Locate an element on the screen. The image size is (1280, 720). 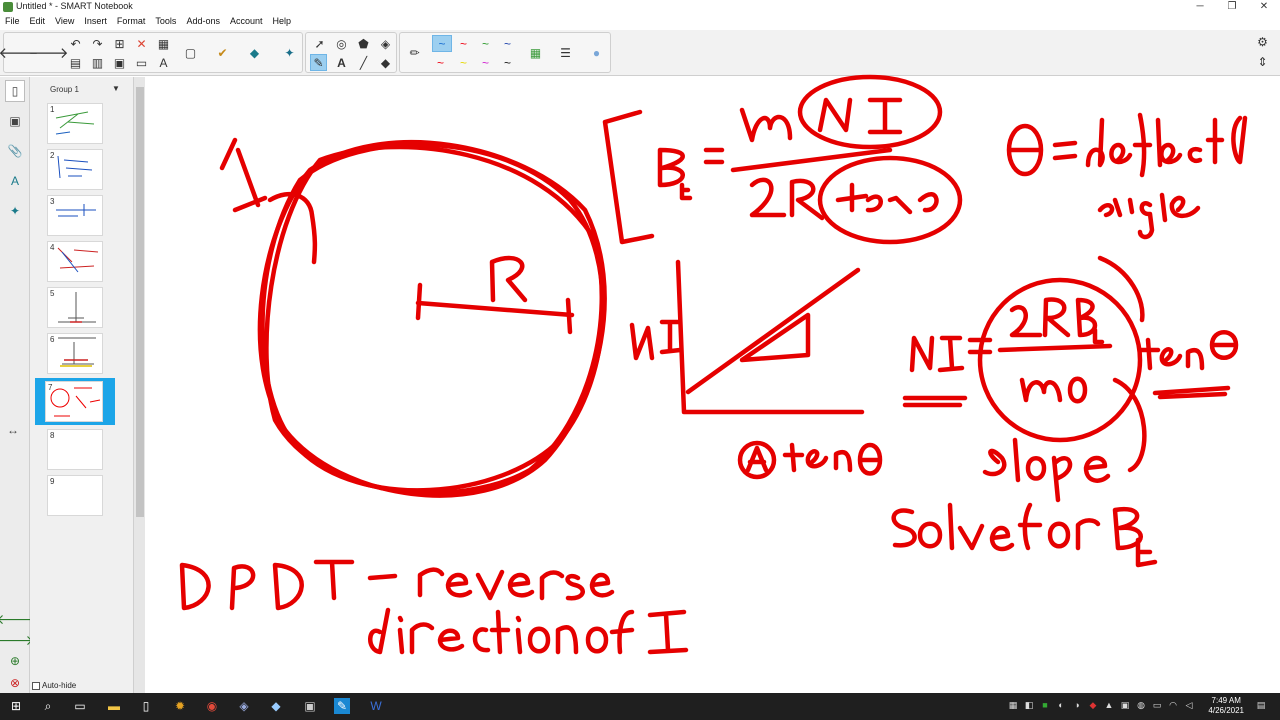
tray-icon: ◧ is located at coordinates (1029, 705).